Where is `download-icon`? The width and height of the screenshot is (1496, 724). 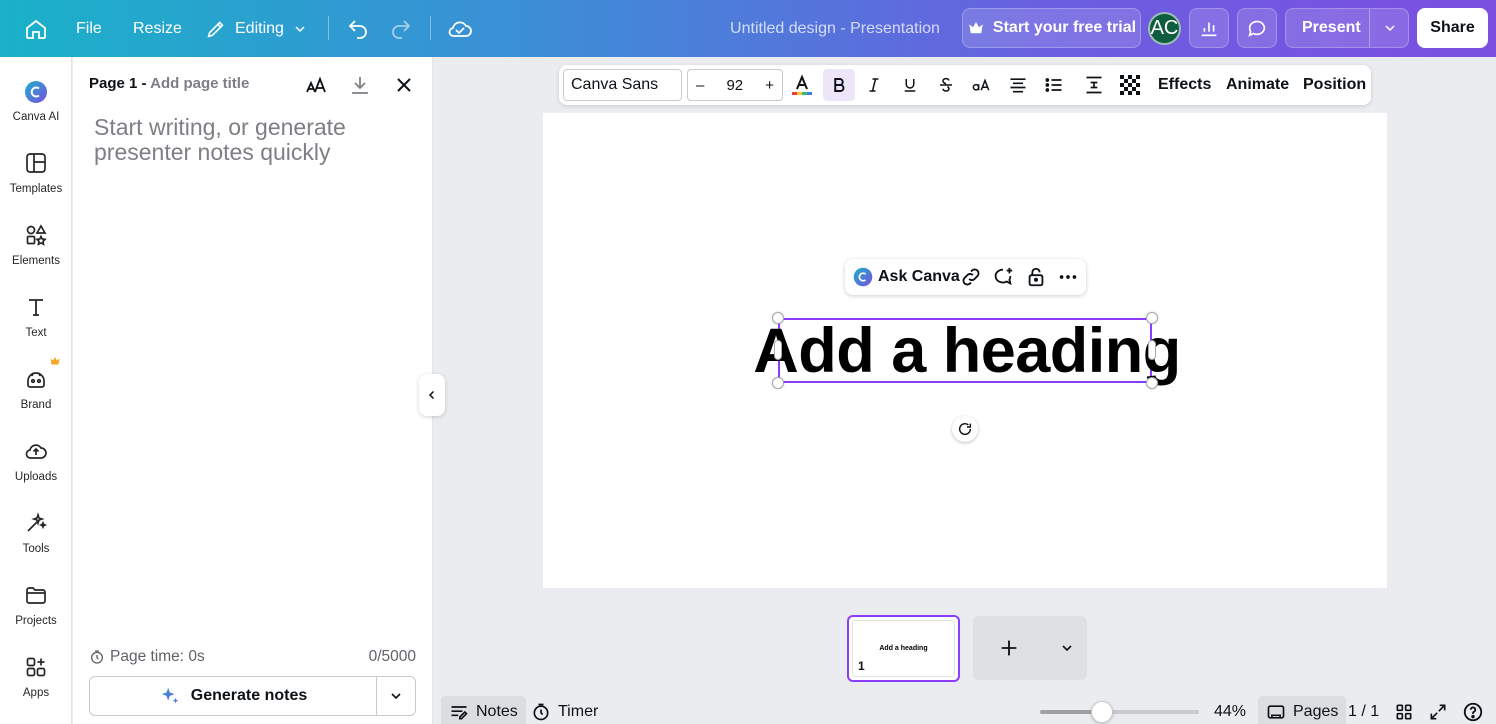 download-icon is located at coordinates (360, 85).